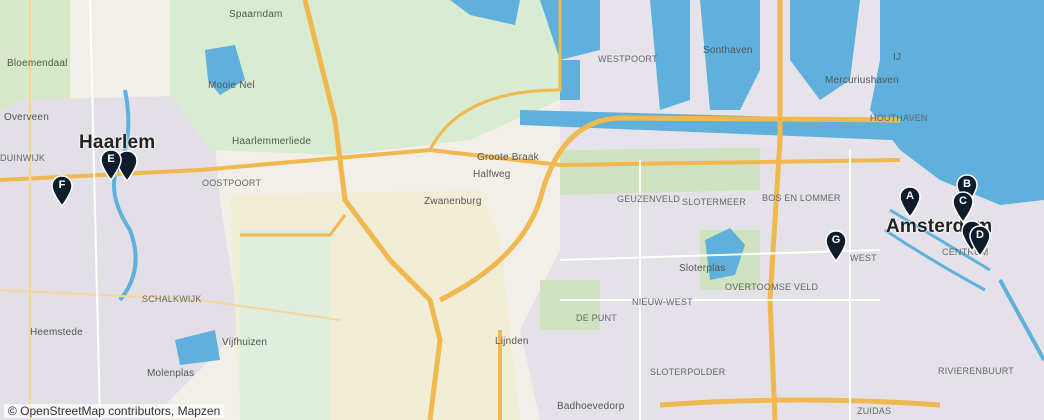 Image resolution: width=1044 pixels, height=420 pixels. Describe the element at coordinates (836, 240) in the screenshot. I see `marker-label: G` at that location.